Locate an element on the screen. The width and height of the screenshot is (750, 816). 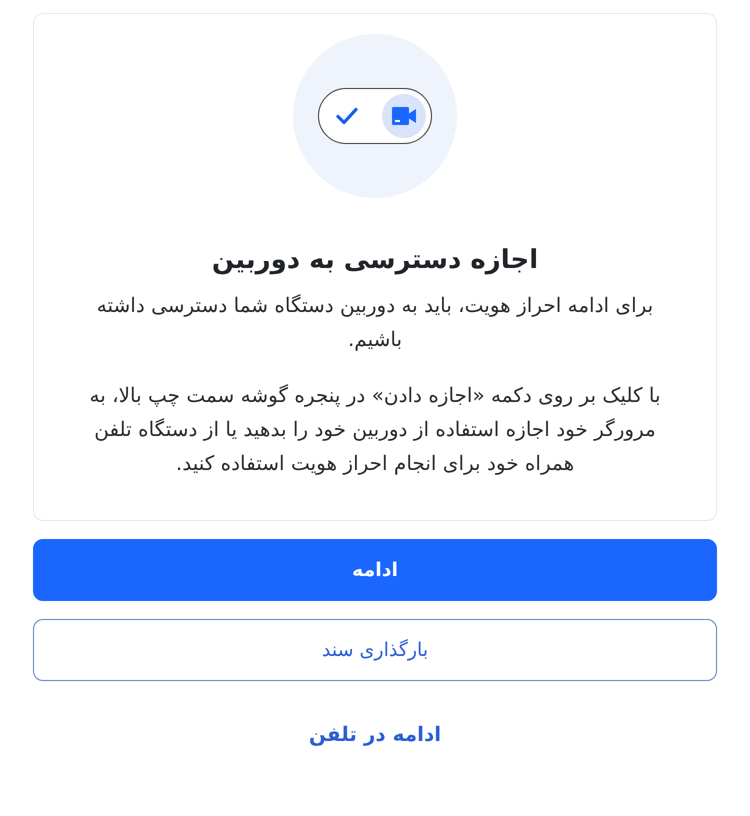
checkmark-icon is located at coordinates (347, 116).